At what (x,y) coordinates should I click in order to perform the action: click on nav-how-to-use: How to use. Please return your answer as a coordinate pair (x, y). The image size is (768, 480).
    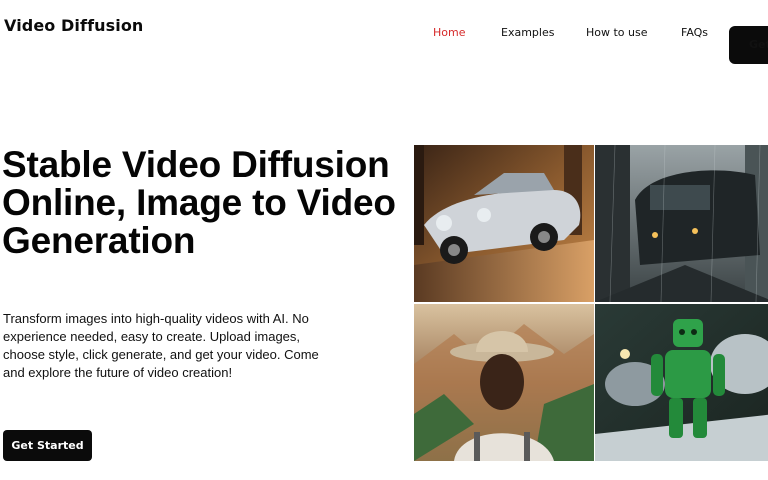
    Looking at the image, I should click on (617, 32).